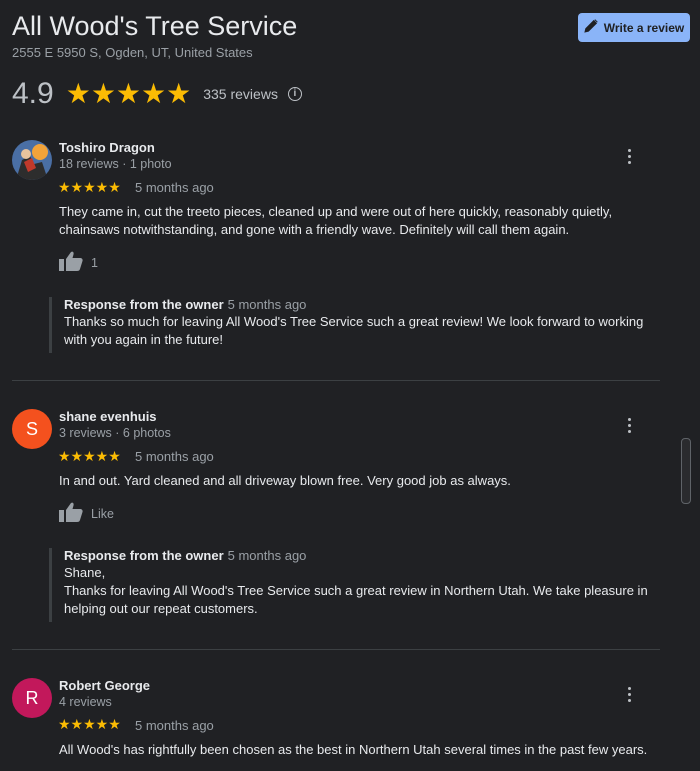  I want to click on rating-summary: 4.9 ★★★★★ 335 reviews i, so click(157, 94).